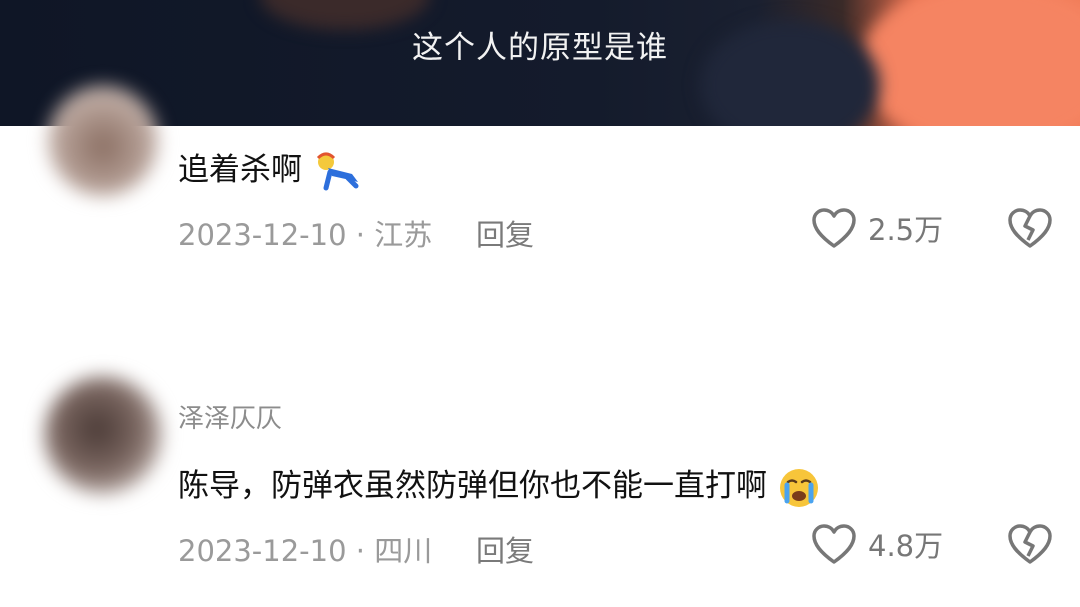 Image resolution: width=1080 pixels, height=607 pixels. What do you see at coordinates (798, 487) in the screenshot?
I see `crying-face-icon` at bounding box center [798, 487].